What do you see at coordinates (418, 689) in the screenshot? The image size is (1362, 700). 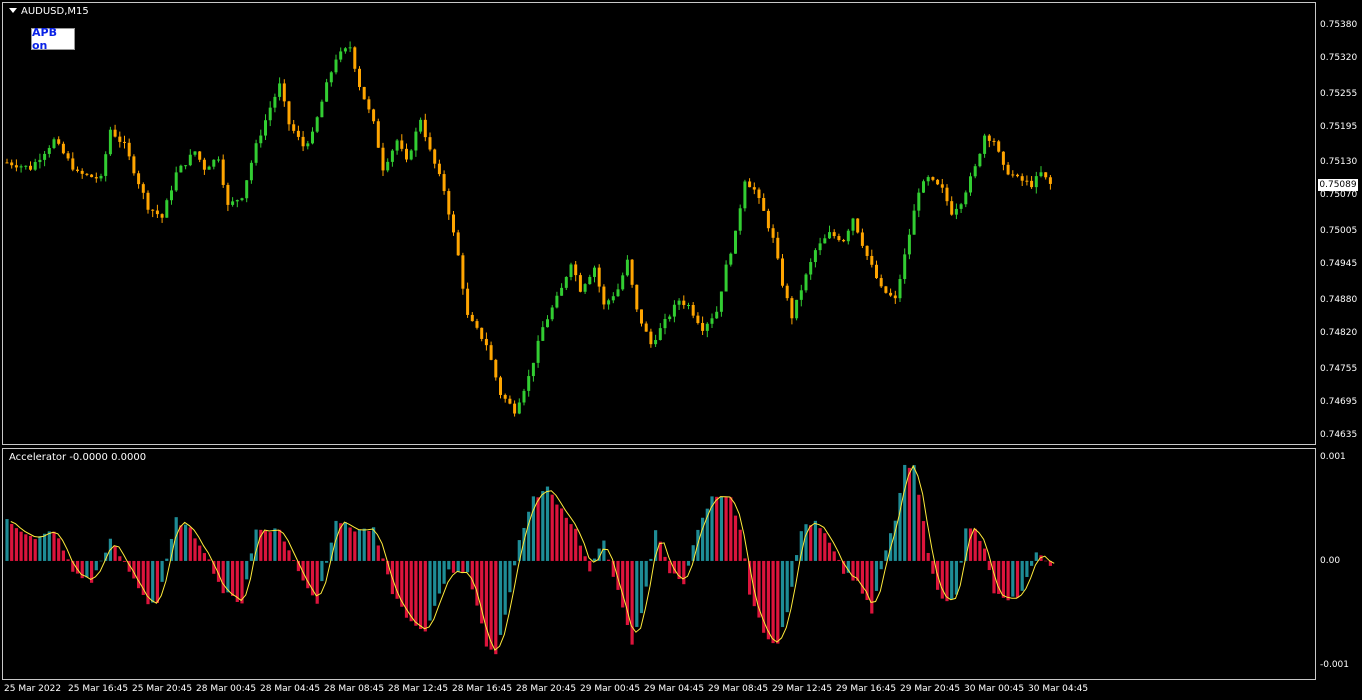 I see `time-axis-label: 28 Mar 12:45` at bounding box center [418, 689].